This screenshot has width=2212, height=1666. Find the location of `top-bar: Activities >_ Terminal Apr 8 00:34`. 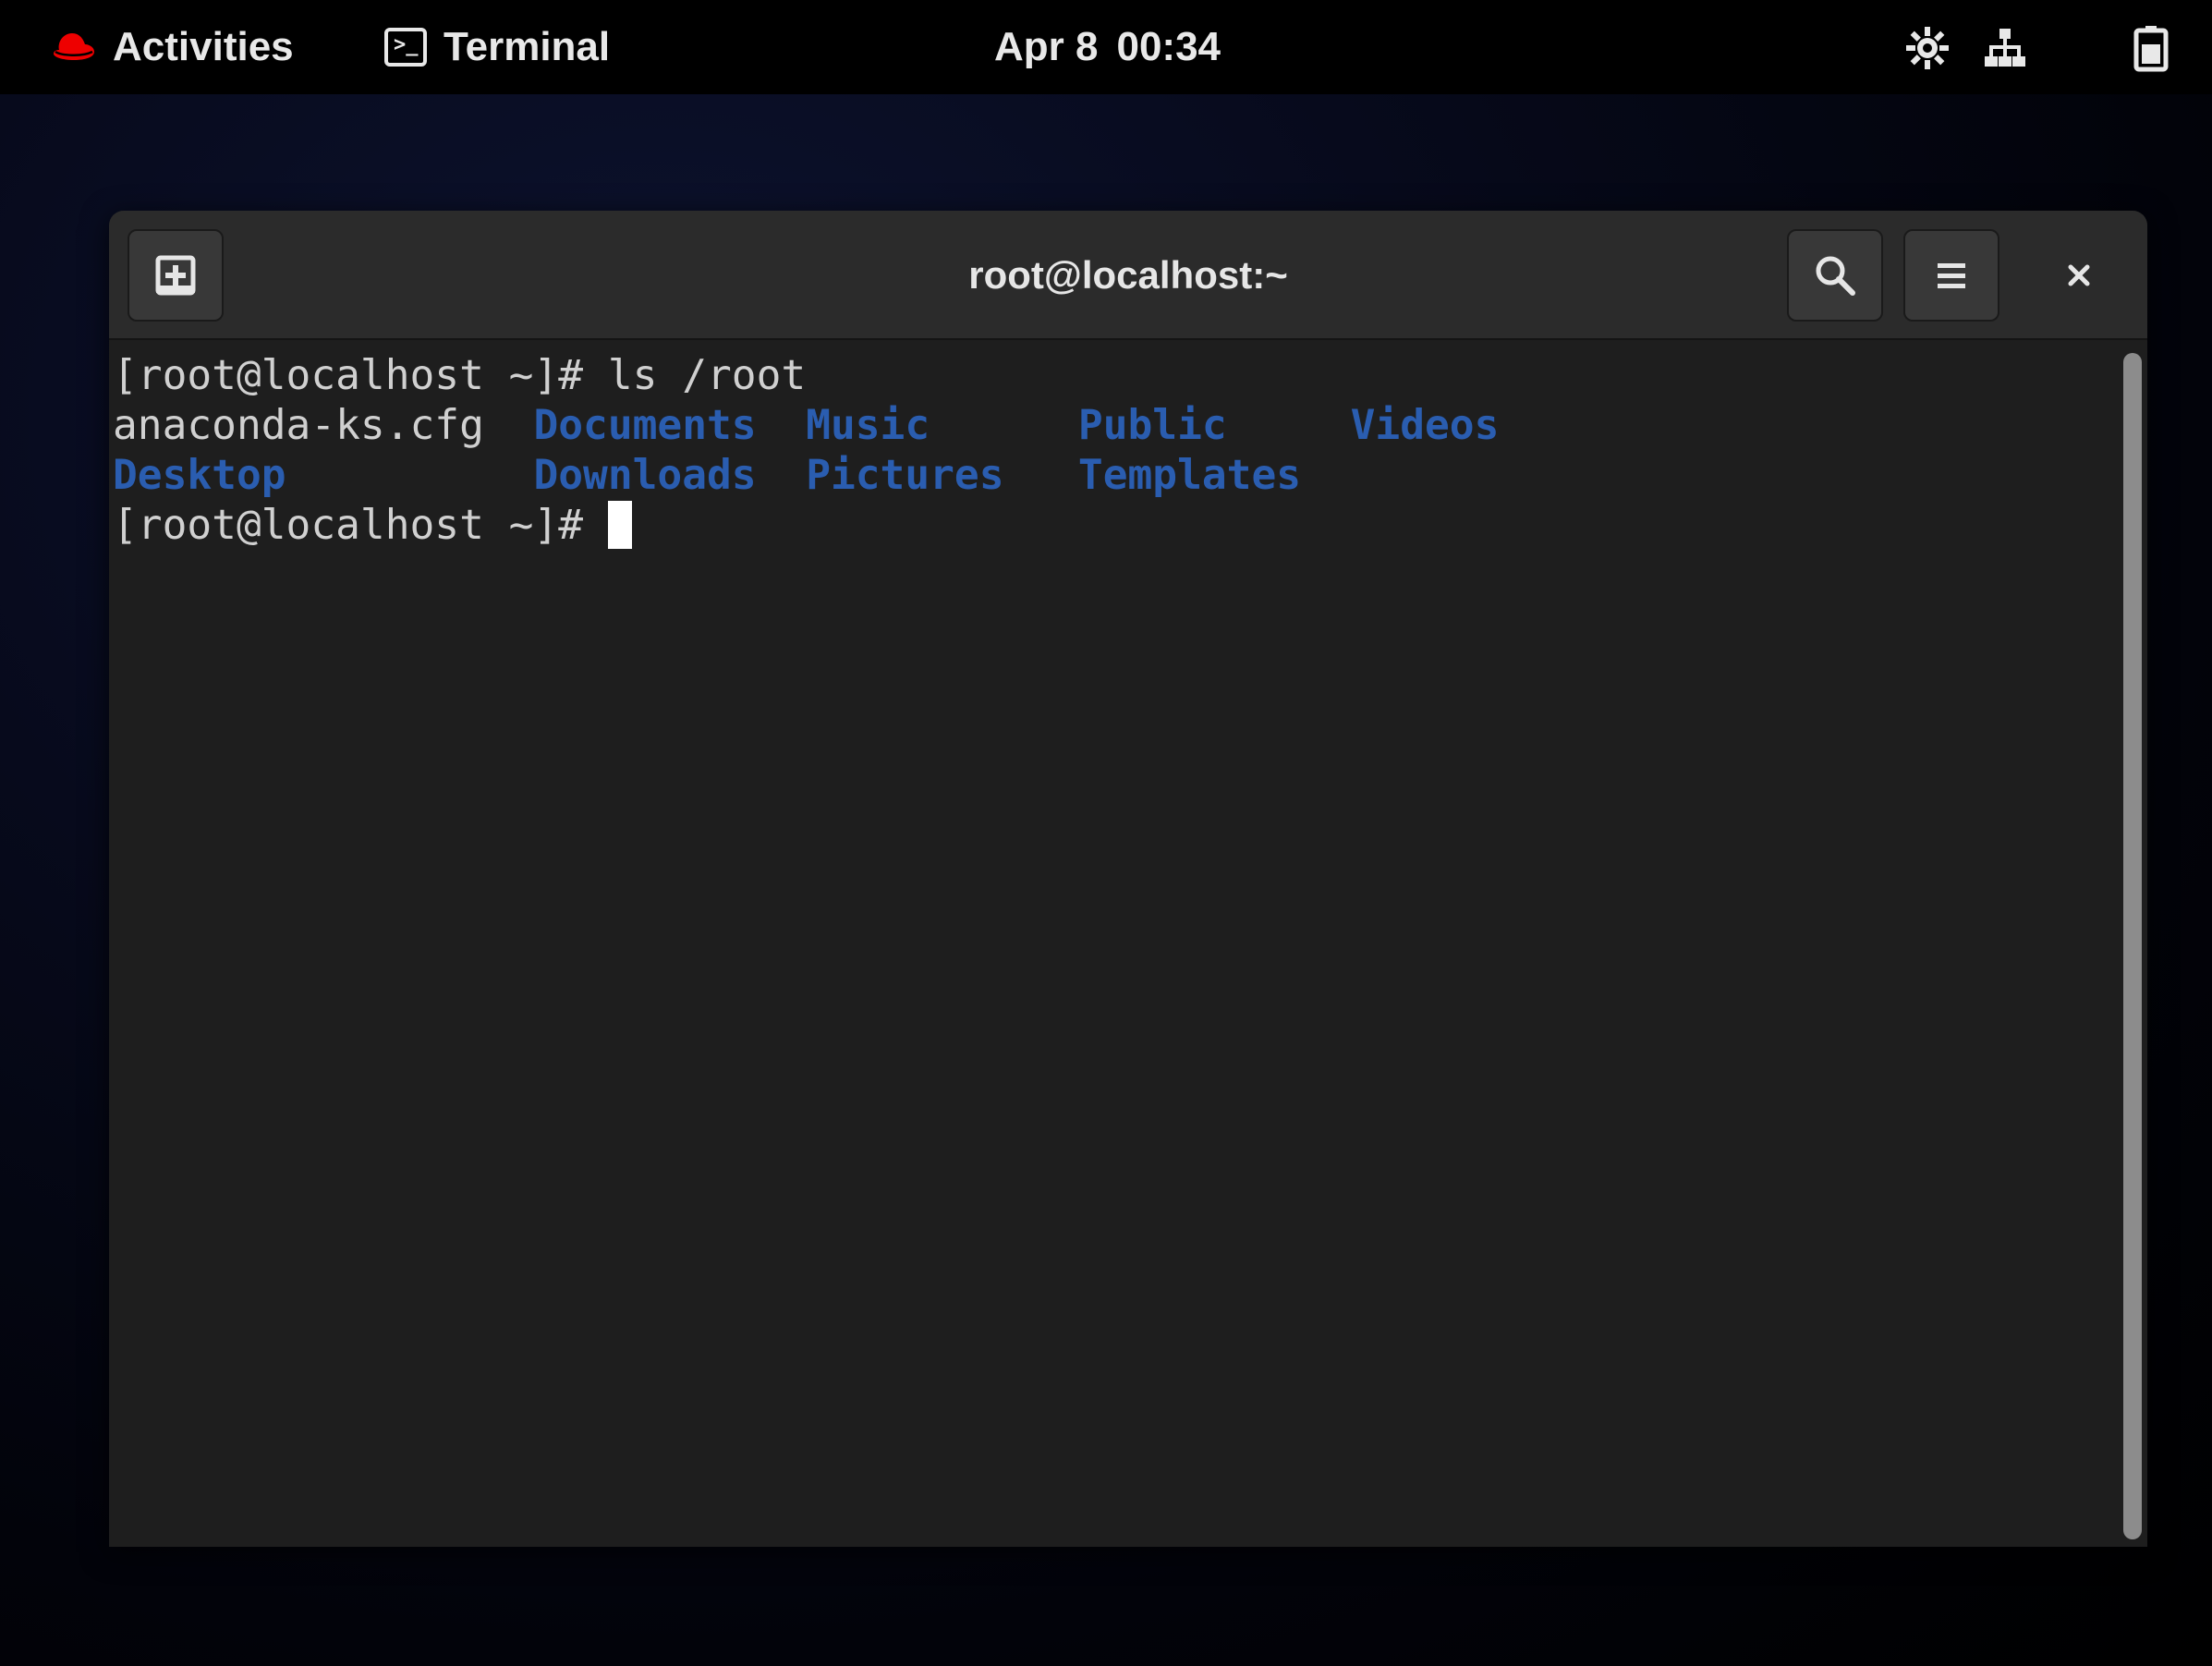

top-bar: Activities >_ Terminal Apr 8 00:34 is located at coordinates (1106, 47).